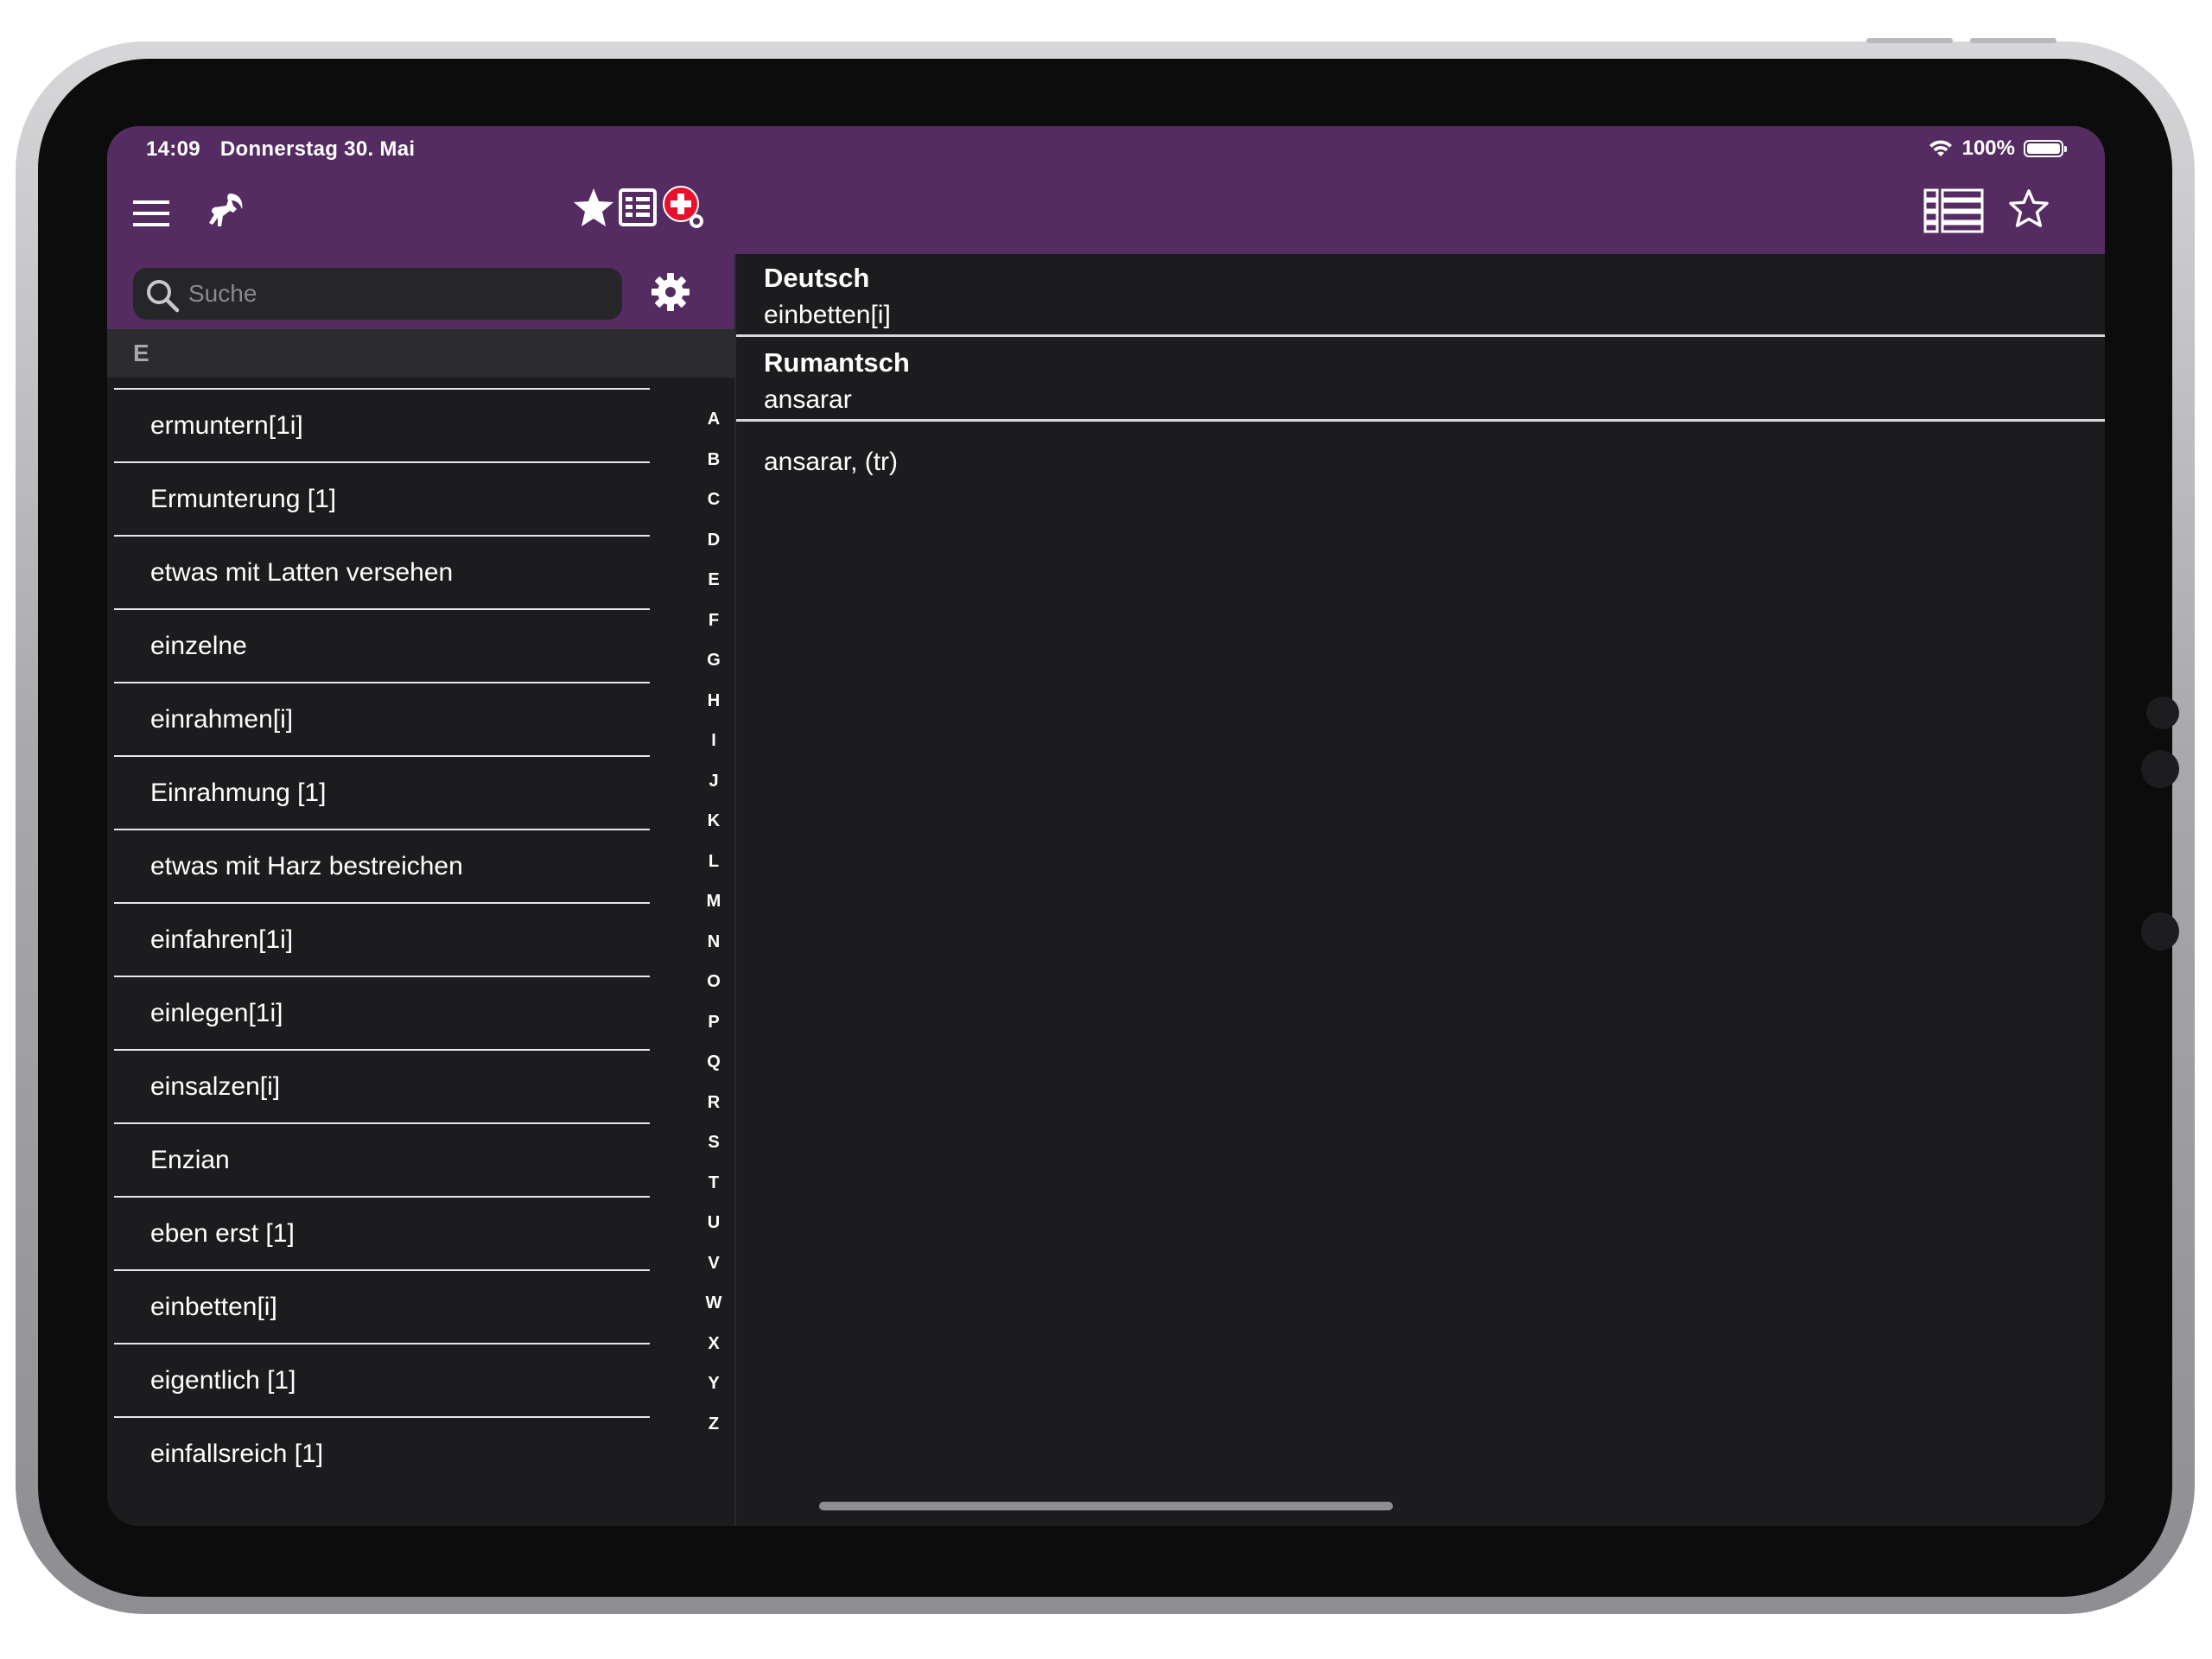 The image size is (2212, 1659). I want to click on list-item: Einrahmung [1], so click(382, 793).